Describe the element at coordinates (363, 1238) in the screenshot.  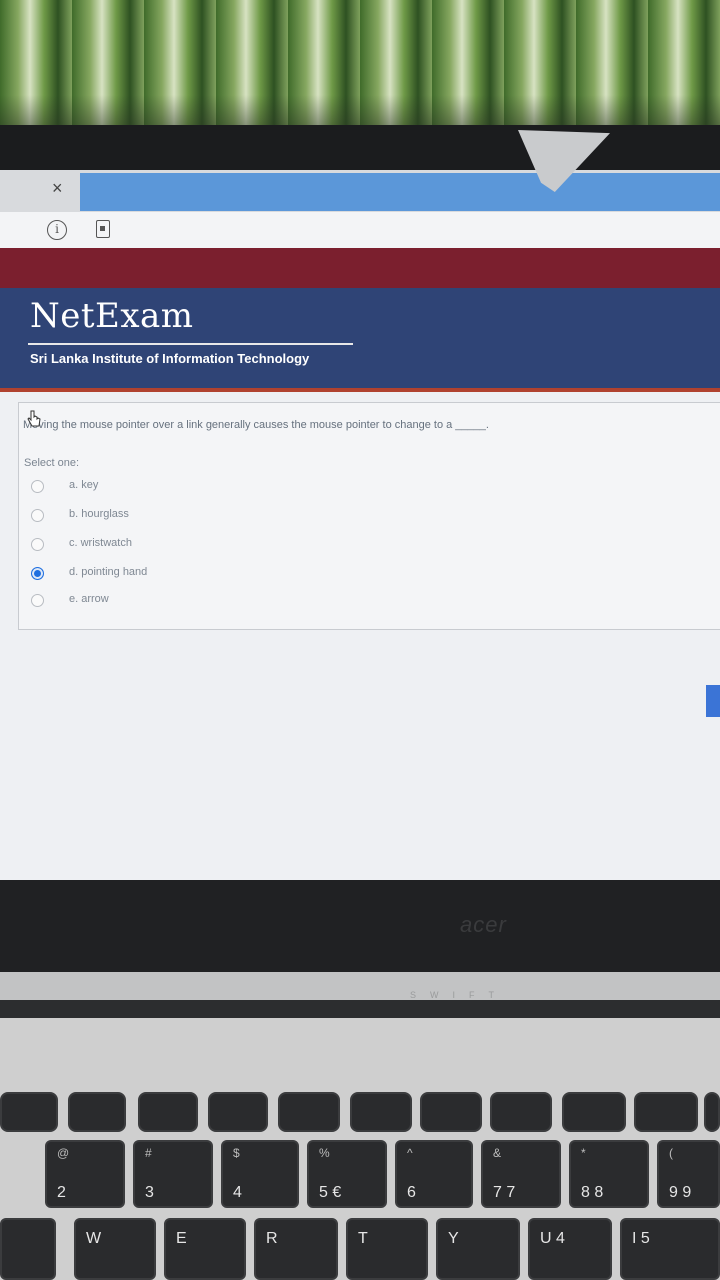
I see `key-t-label: T` at that location.